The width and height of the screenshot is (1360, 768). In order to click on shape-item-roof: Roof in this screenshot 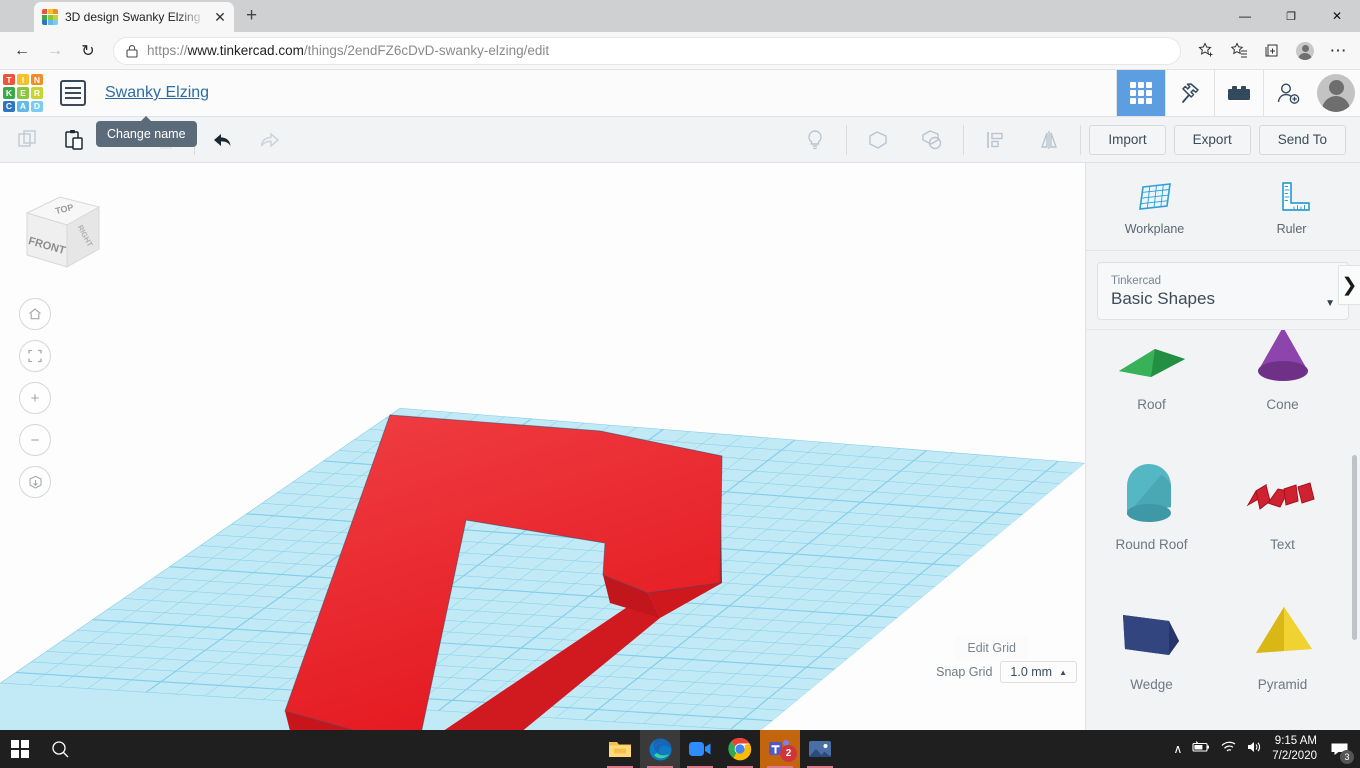, I will do `click(1151, 378)`.